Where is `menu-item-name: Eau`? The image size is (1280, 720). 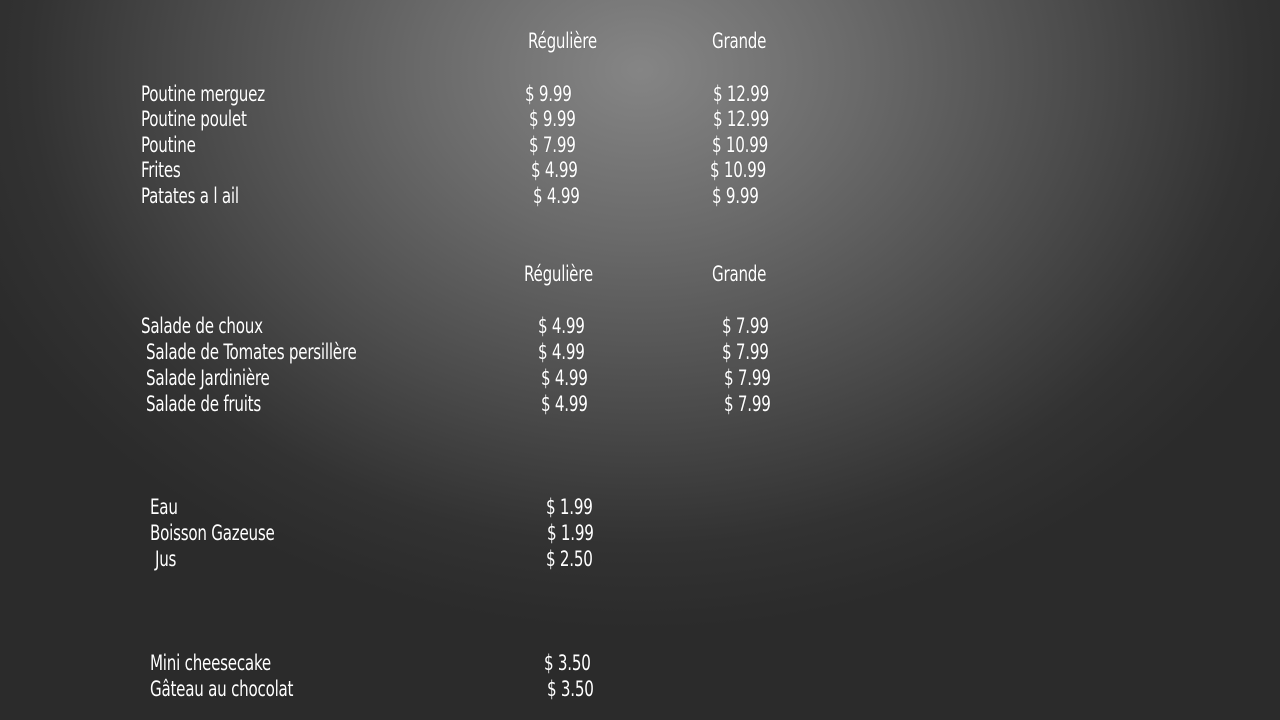
menu-item-name: Eau is located at coordinates (164, 507).